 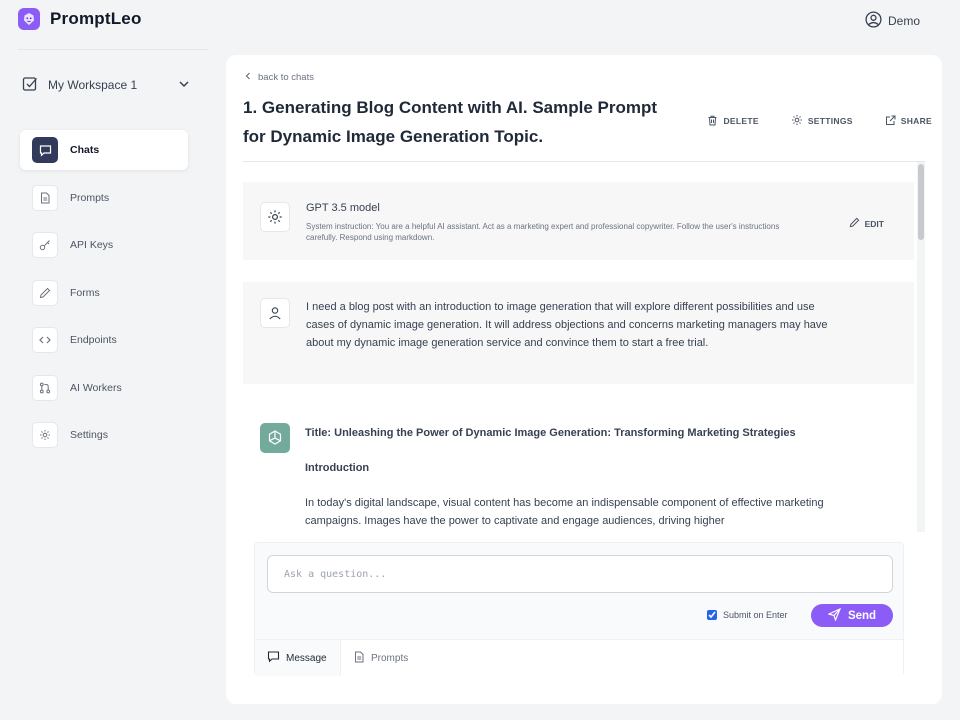 I want to click on chevron-down-icon, so click(x=184, y=85).